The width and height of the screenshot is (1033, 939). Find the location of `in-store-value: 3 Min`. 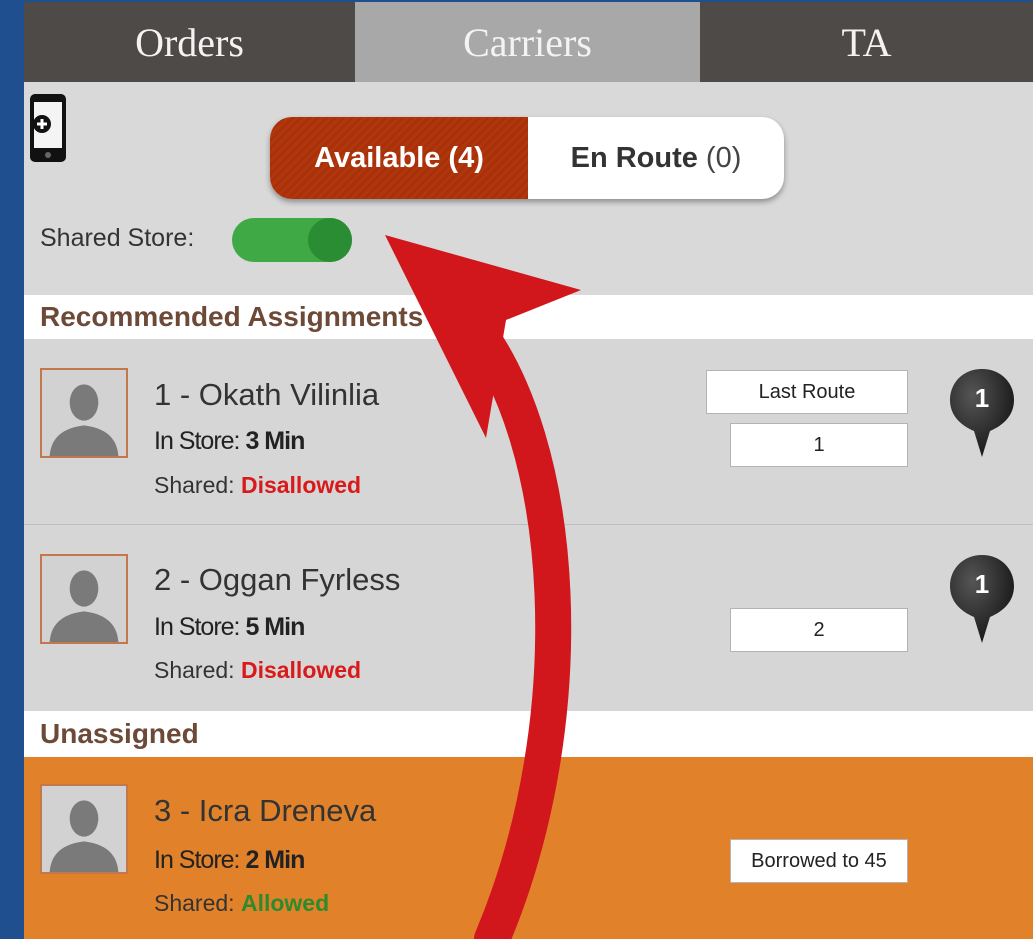

in-store-value: 3 Min is located at coordinates (275, 441).